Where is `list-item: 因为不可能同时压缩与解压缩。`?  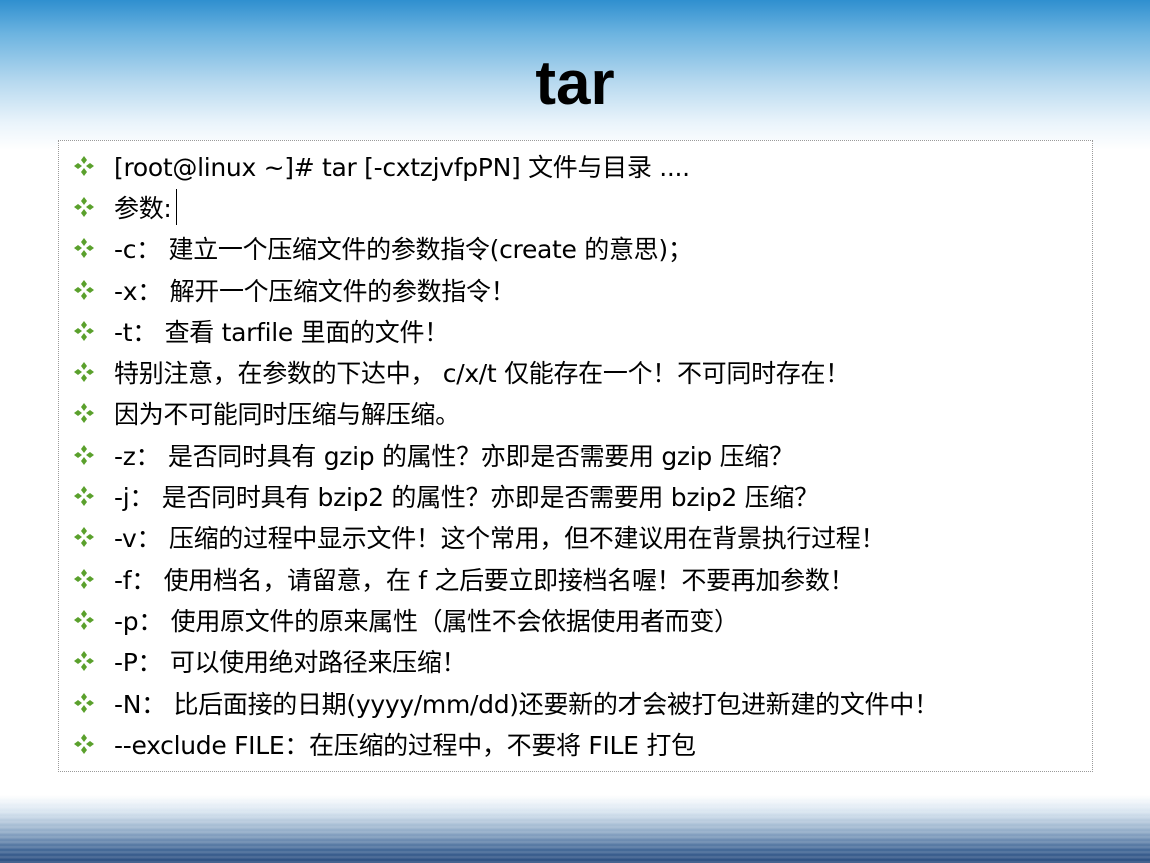
list-item: 因为不可能同时压缩与解压缩。 is located at coordinates (506, 413).